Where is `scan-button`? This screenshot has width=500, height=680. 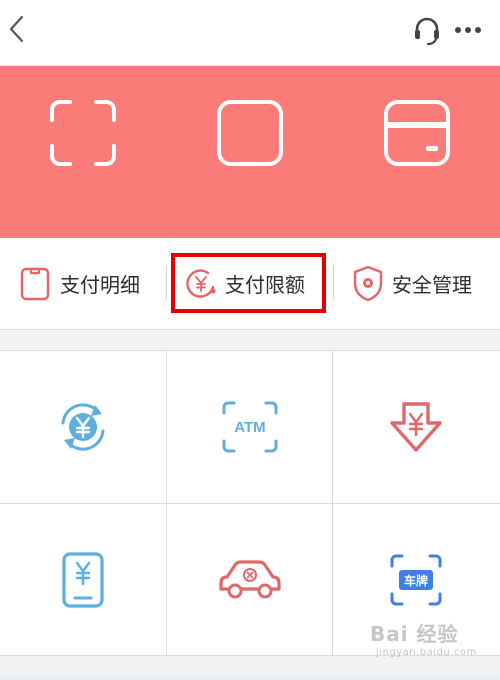
scan-button is located at coordinates (83, 133).